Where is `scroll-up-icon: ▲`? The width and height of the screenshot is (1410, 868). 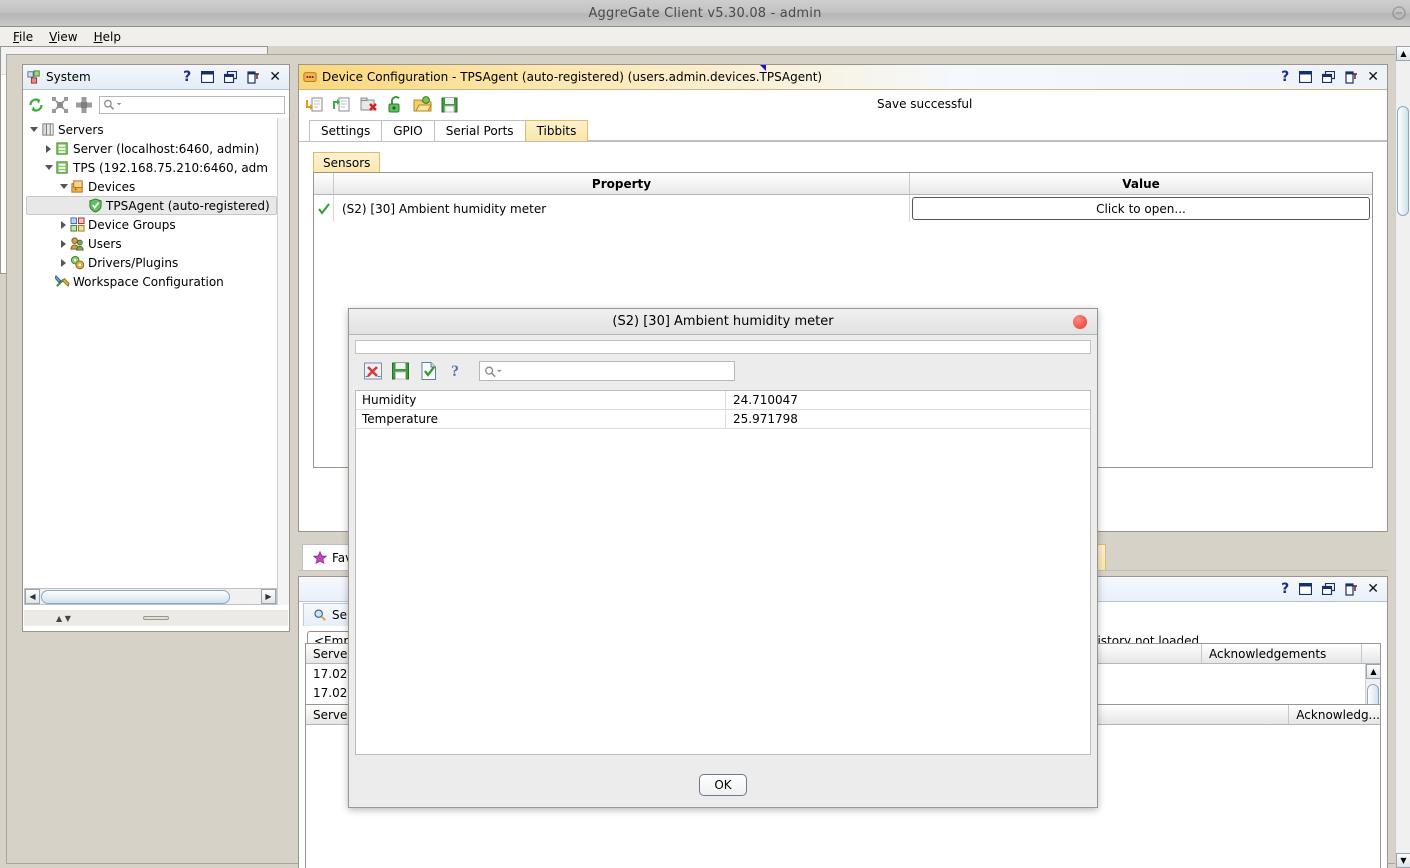
scroll-up-icon: ▲ is located at coordinates (1373, 671).